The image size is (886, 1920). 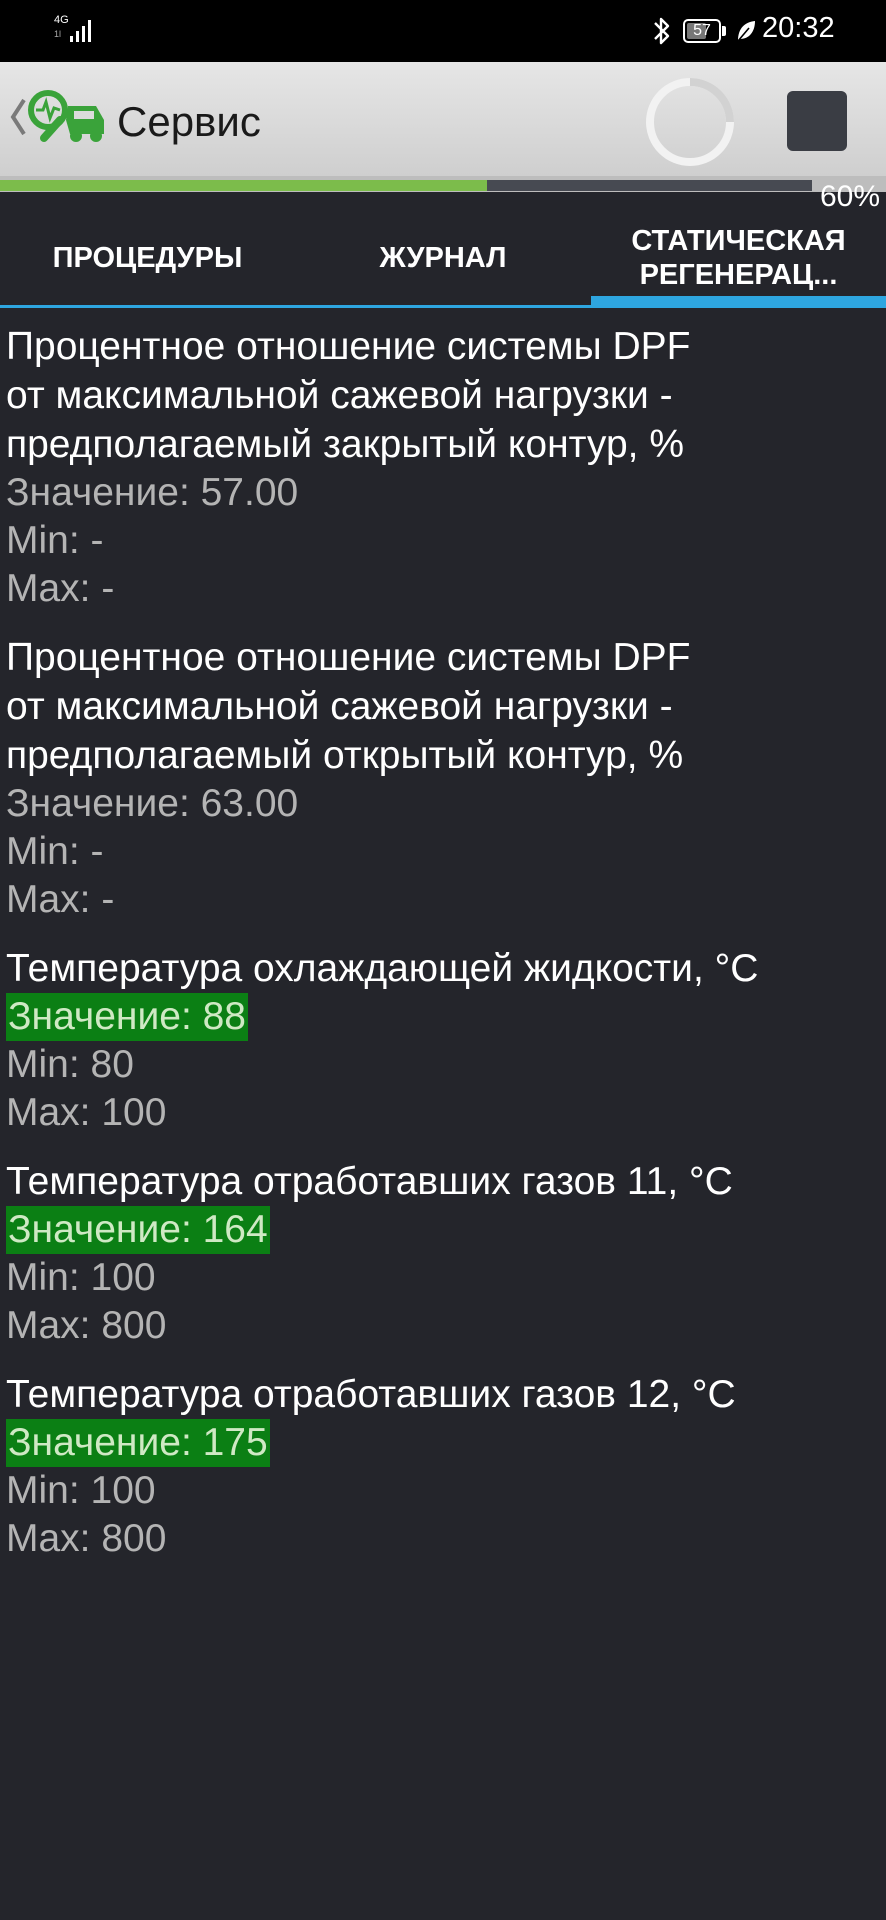 I want to click on parameter-name: Температура отработавших газов 11, °С, so click(x=369, y=1181).